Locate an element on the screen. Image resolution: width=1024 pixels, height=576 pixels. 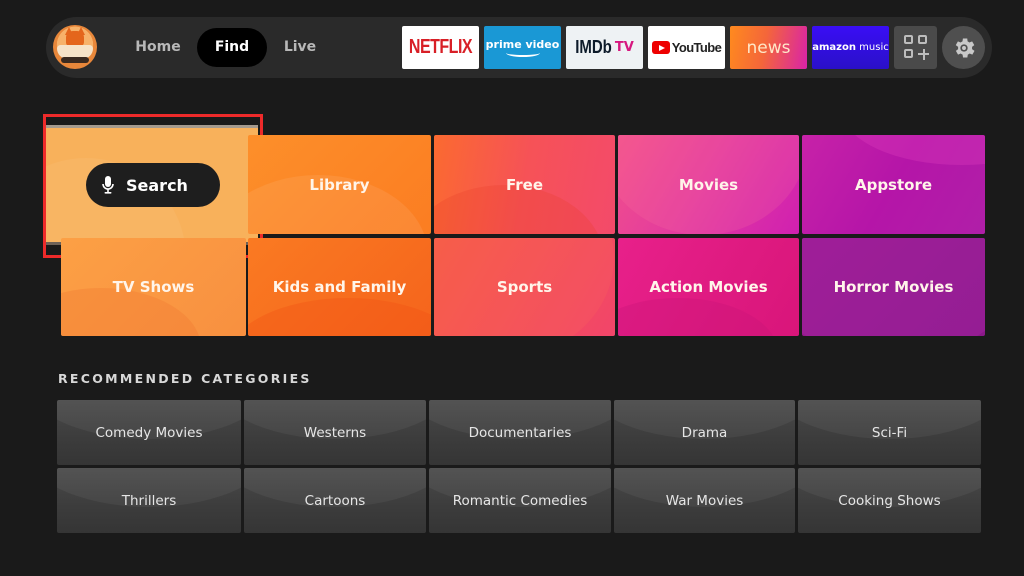
category-library: Library is located at coordinates (339, 184).